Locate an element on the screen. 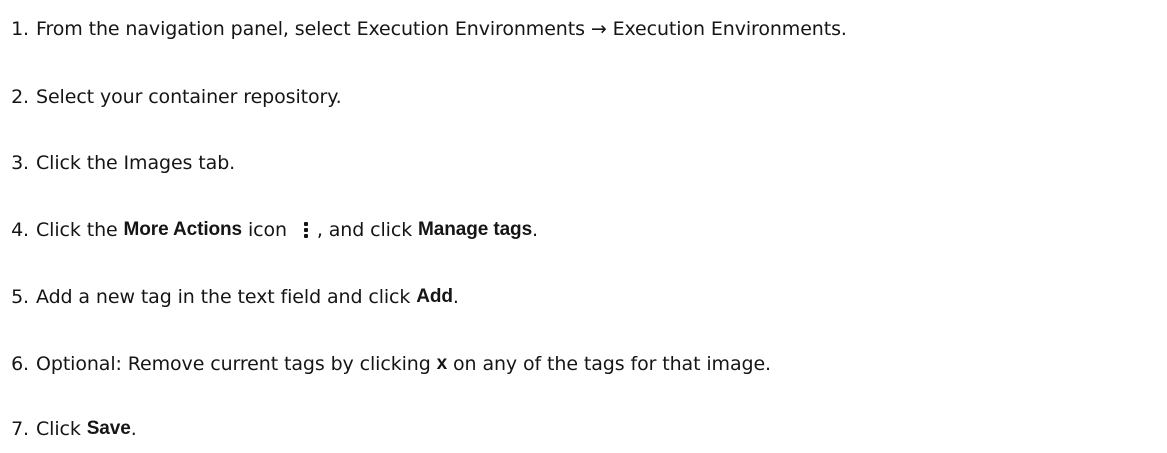  step-text-icon: icon is located at coordinates (267, 230).